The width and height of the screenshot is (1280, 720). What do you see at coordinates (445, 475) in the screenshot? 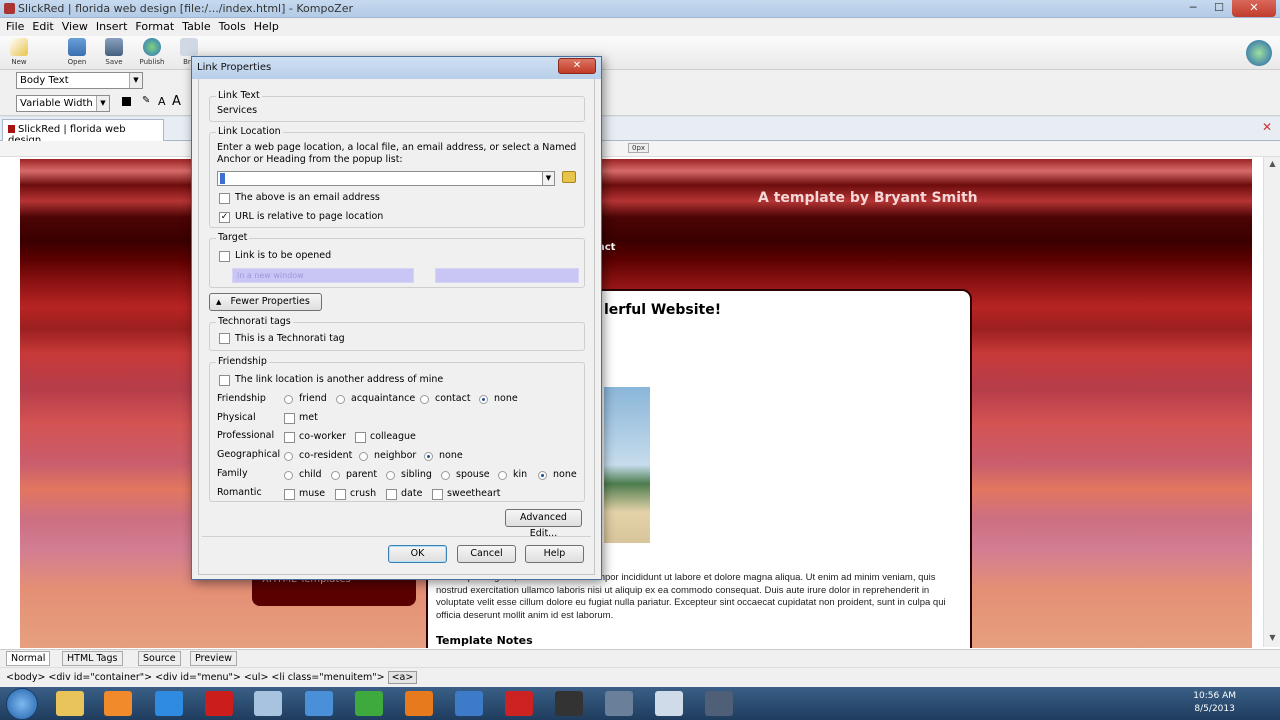
I see `xfn-radio-spouse` at bounding box center [445, 475].